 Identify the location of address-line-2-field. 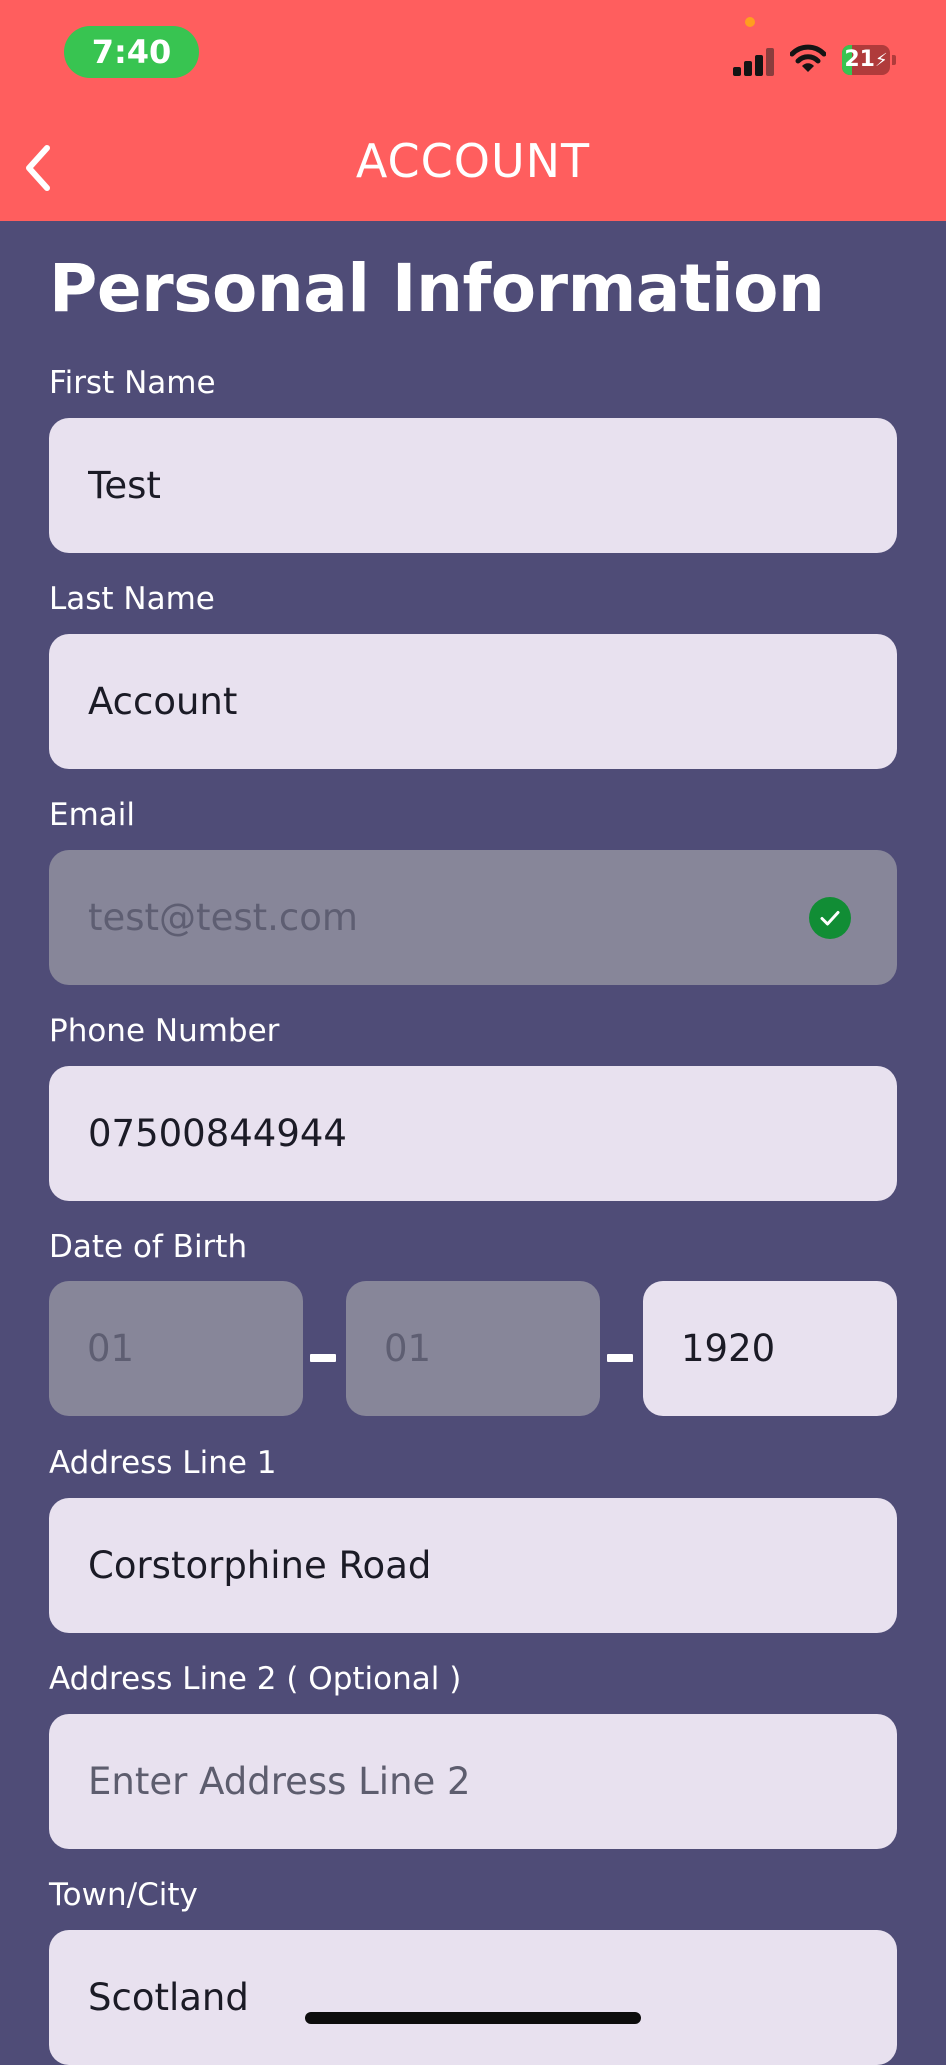
(482, 1781).